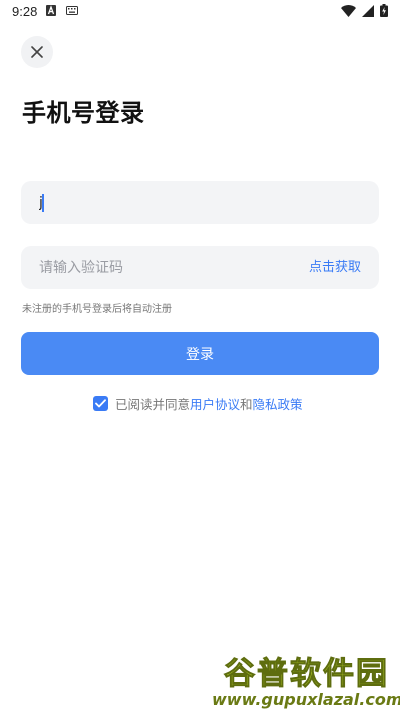 The height and width of the screenshot is (712, 400). What do you see at coordinates (306, 699) in the screenshot?
I see `watermark-url: www.gupuxlazal.com` at bounding box center [306, 699].